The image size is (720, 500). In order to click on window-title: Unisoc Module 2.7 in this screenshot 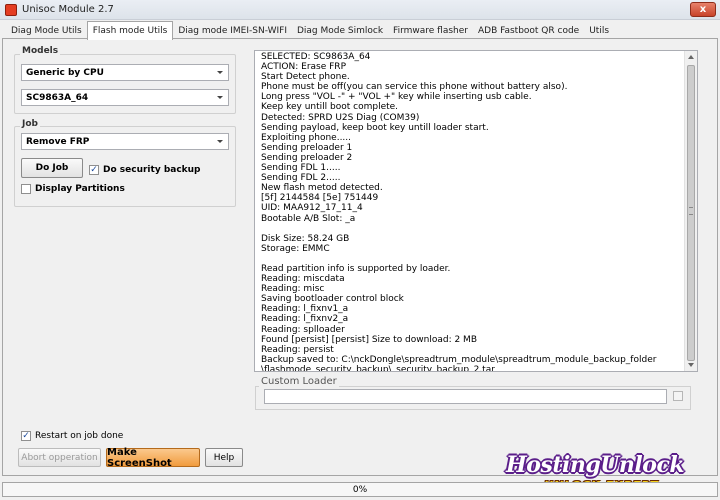, I will do `click(68, 9)`.